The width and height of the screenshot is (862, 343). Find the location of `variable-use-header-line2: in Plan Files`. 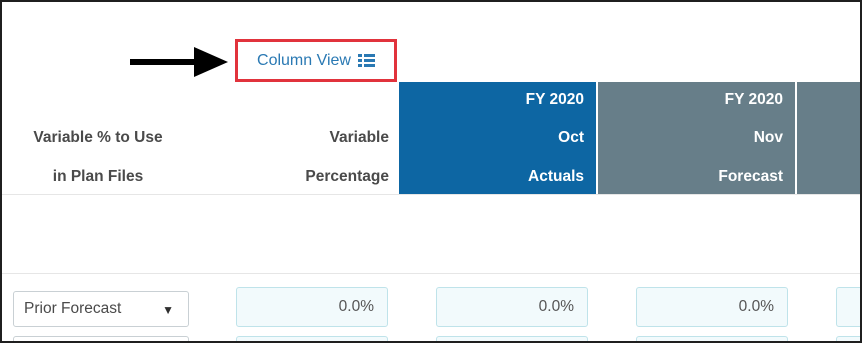

variable-use-header-line2: in Plan Files is located at coordinates (98, 176).